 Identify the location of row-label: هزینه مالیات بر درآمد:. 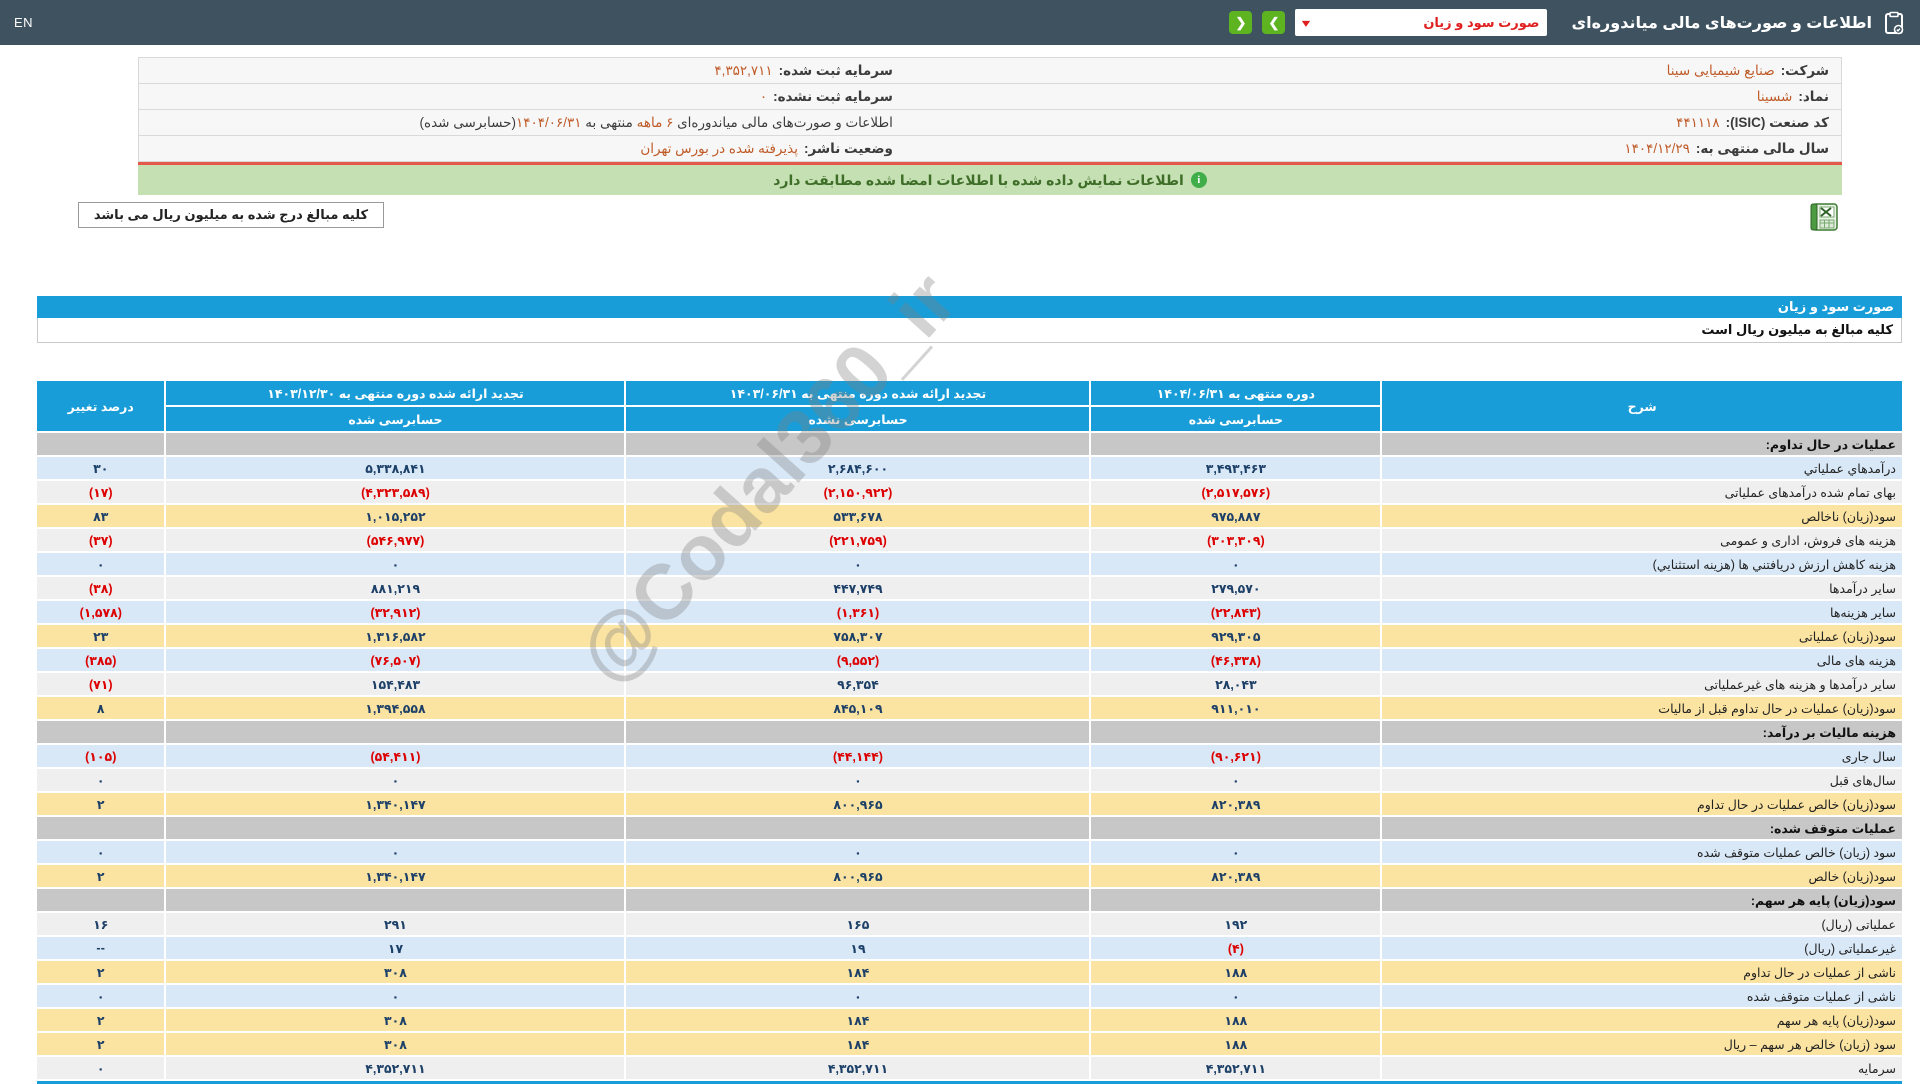
(1642, 732).